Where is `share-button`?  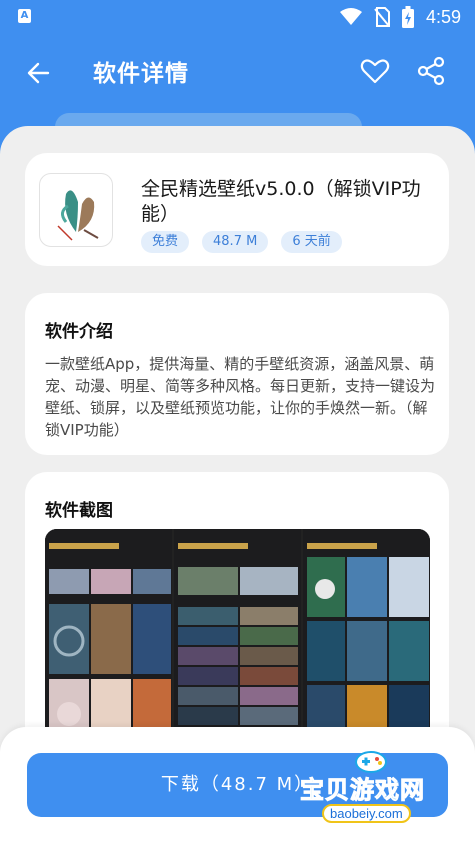 share-button is located at coordinates (431, 71).